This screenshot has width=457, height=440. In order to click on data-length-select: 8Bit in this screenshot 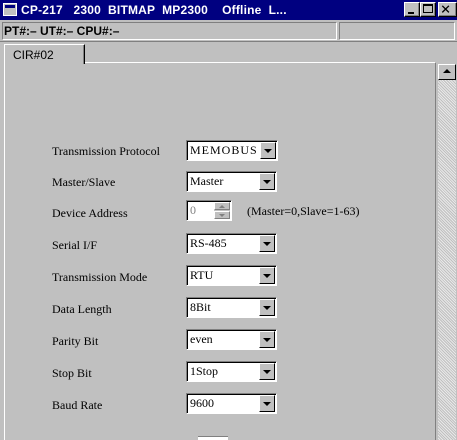, I will do `click(231, 307)`.